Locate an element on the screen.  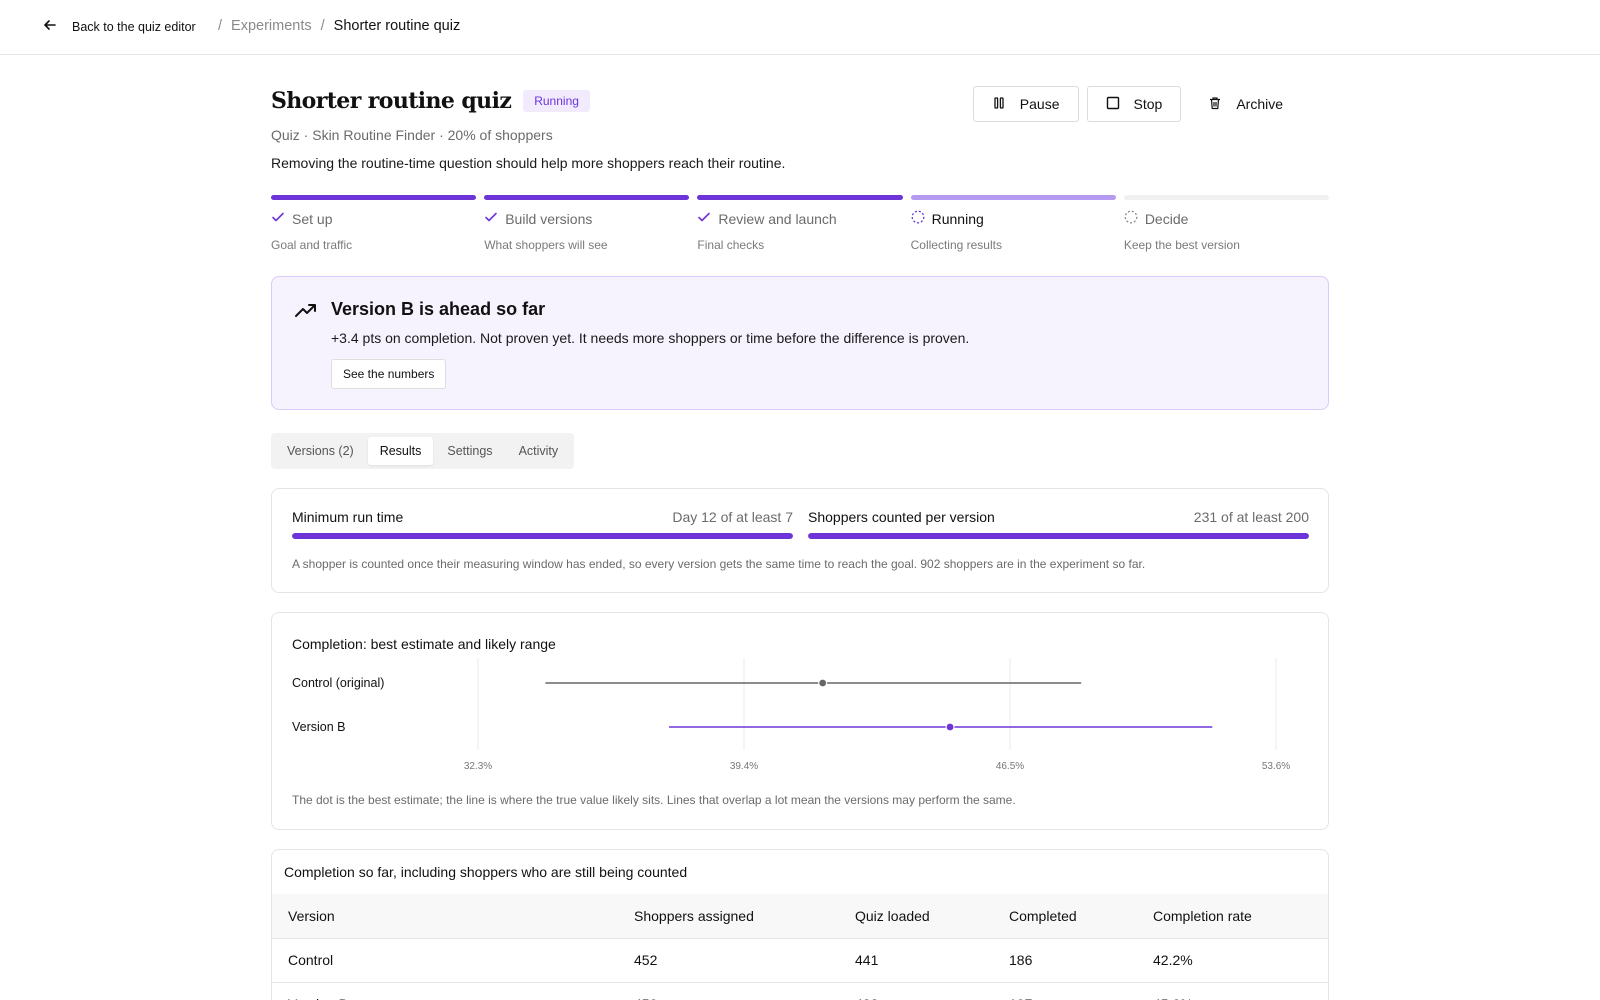
step-running: Running Collecting results is located at coordinates (1013, 223).